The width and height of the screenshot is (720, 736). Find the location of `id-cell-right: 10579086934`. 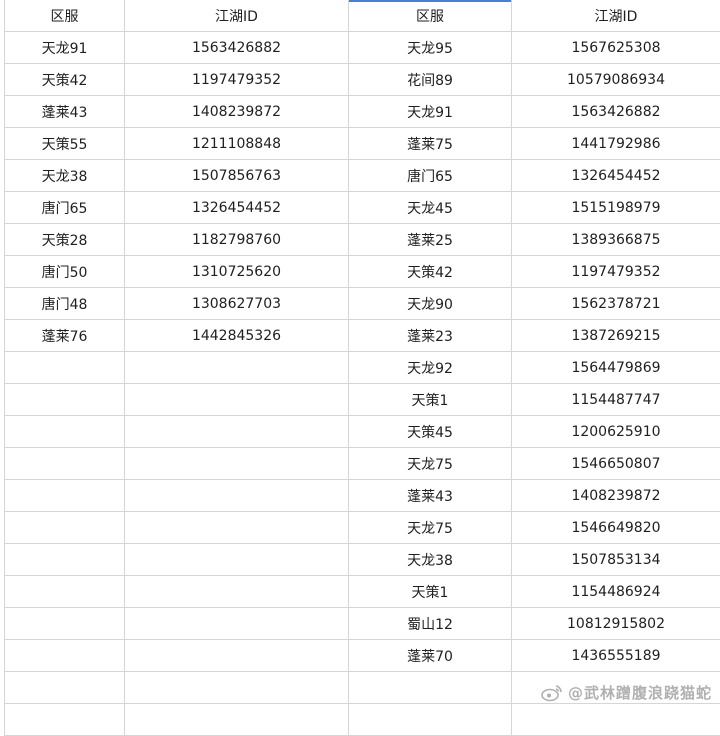

id-cell-right: 10579086934 is located at coordinates (616, 80).